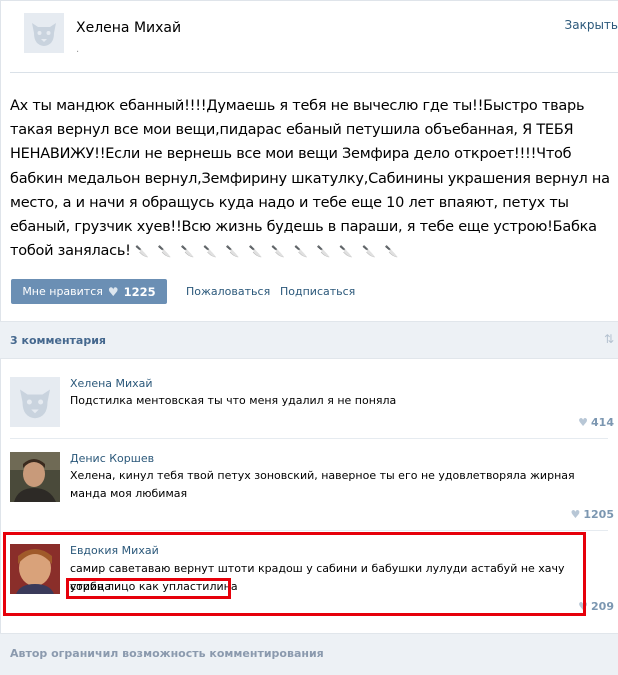 Image resolution: width=618 pixels, height=675 pixels. Describe the element at coordinates (112, 458) in the screenshot. I see `comment-author-name: Денис Коршев` at that location.